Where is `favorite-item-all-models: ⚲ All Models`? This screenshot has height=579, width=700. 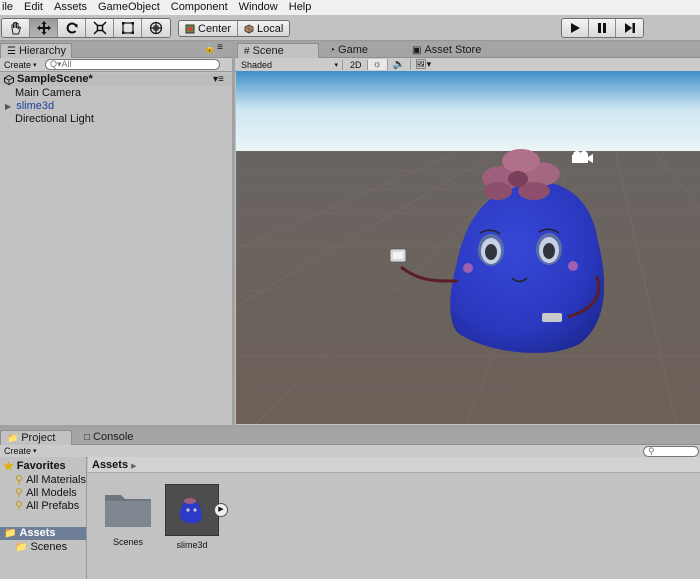 favorite-item-all-models: ⚲ All Models is located at coordinates (46, 493).